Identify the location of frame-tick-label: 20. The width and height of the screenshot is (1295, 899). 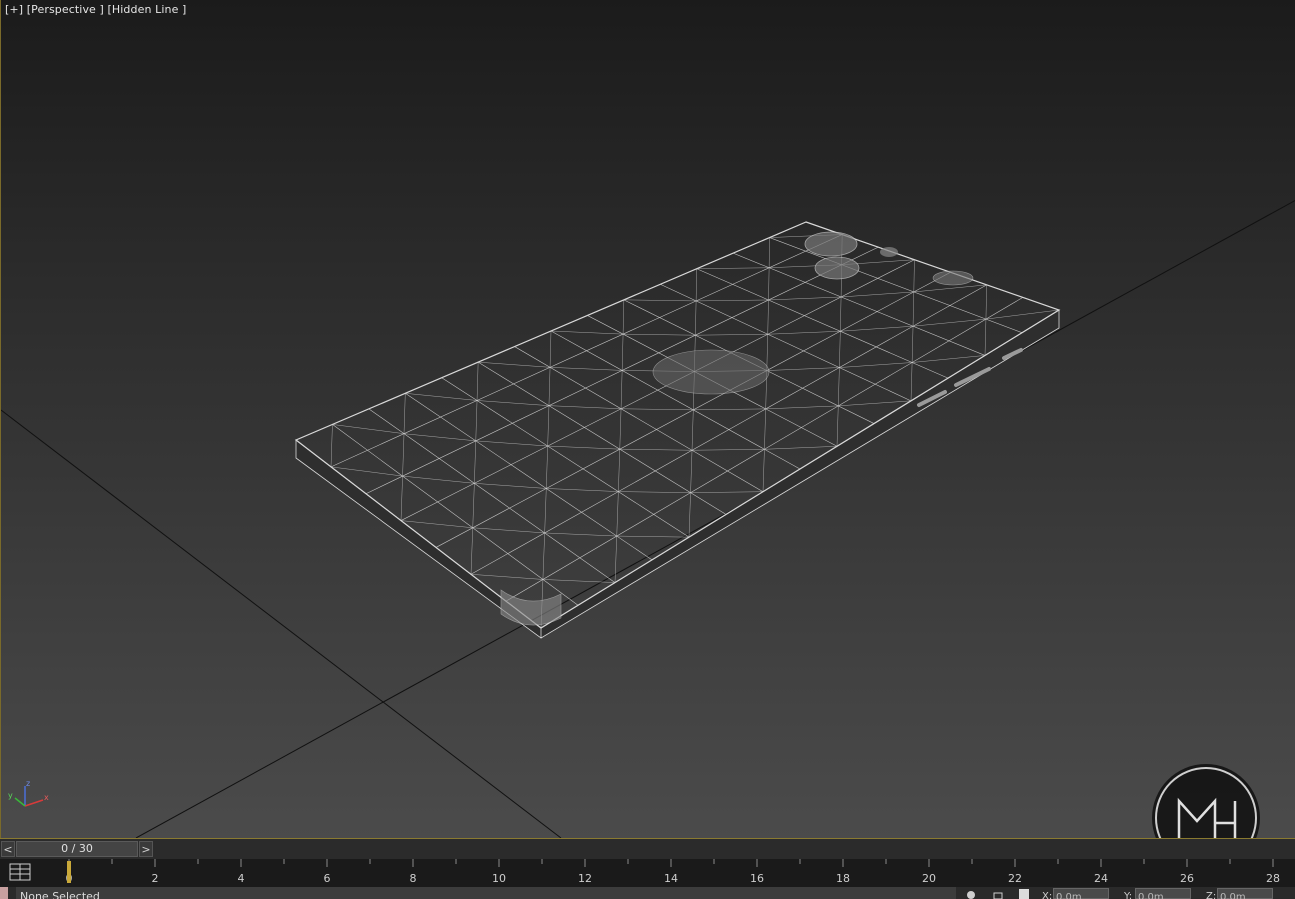
(929, 878).